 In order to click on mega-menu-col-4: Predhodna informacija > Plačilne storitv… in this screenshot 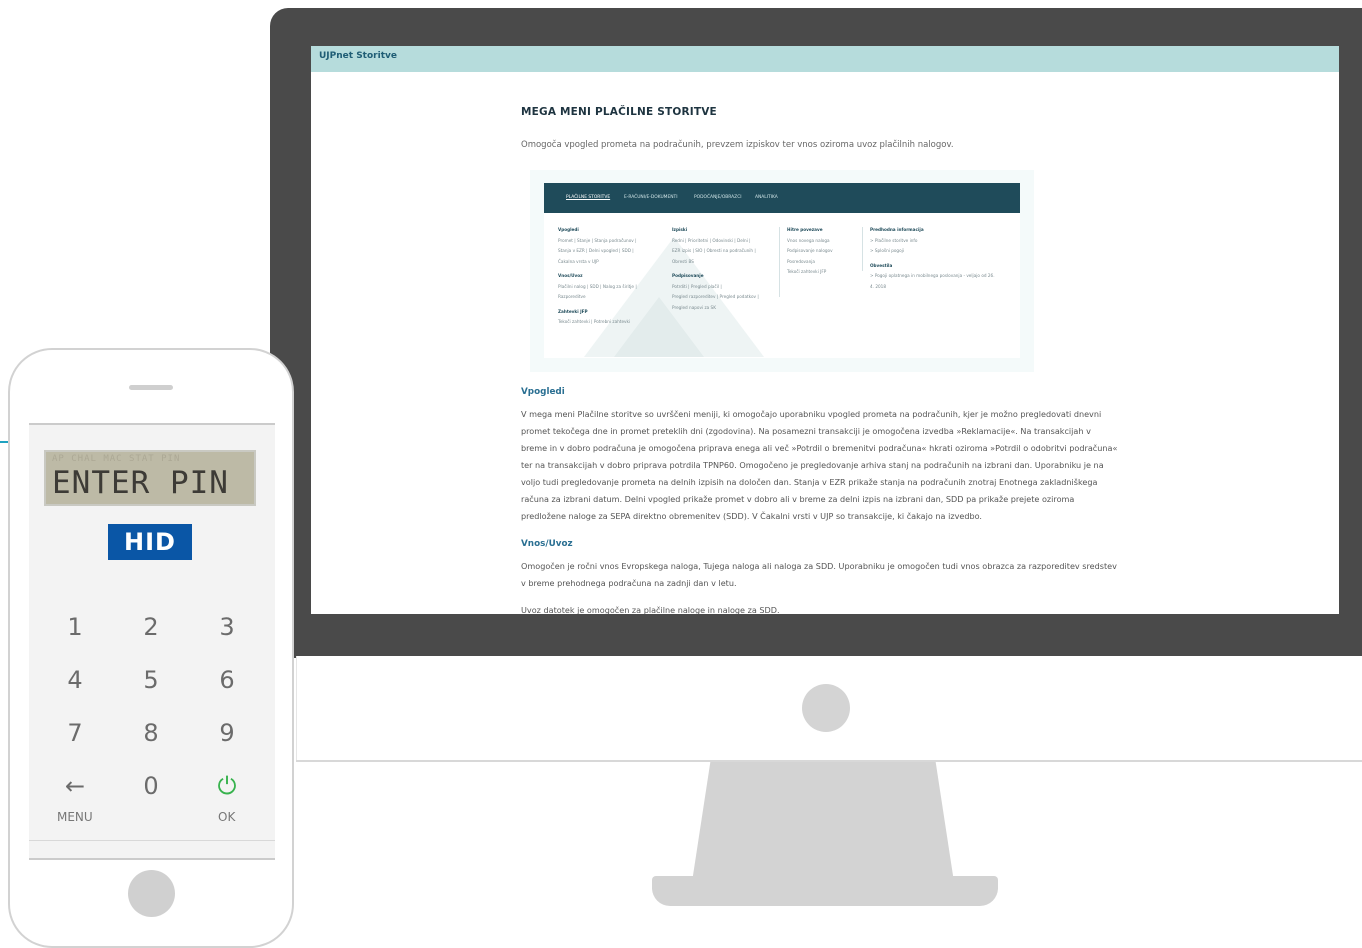, I will do `click(932, 258)`.